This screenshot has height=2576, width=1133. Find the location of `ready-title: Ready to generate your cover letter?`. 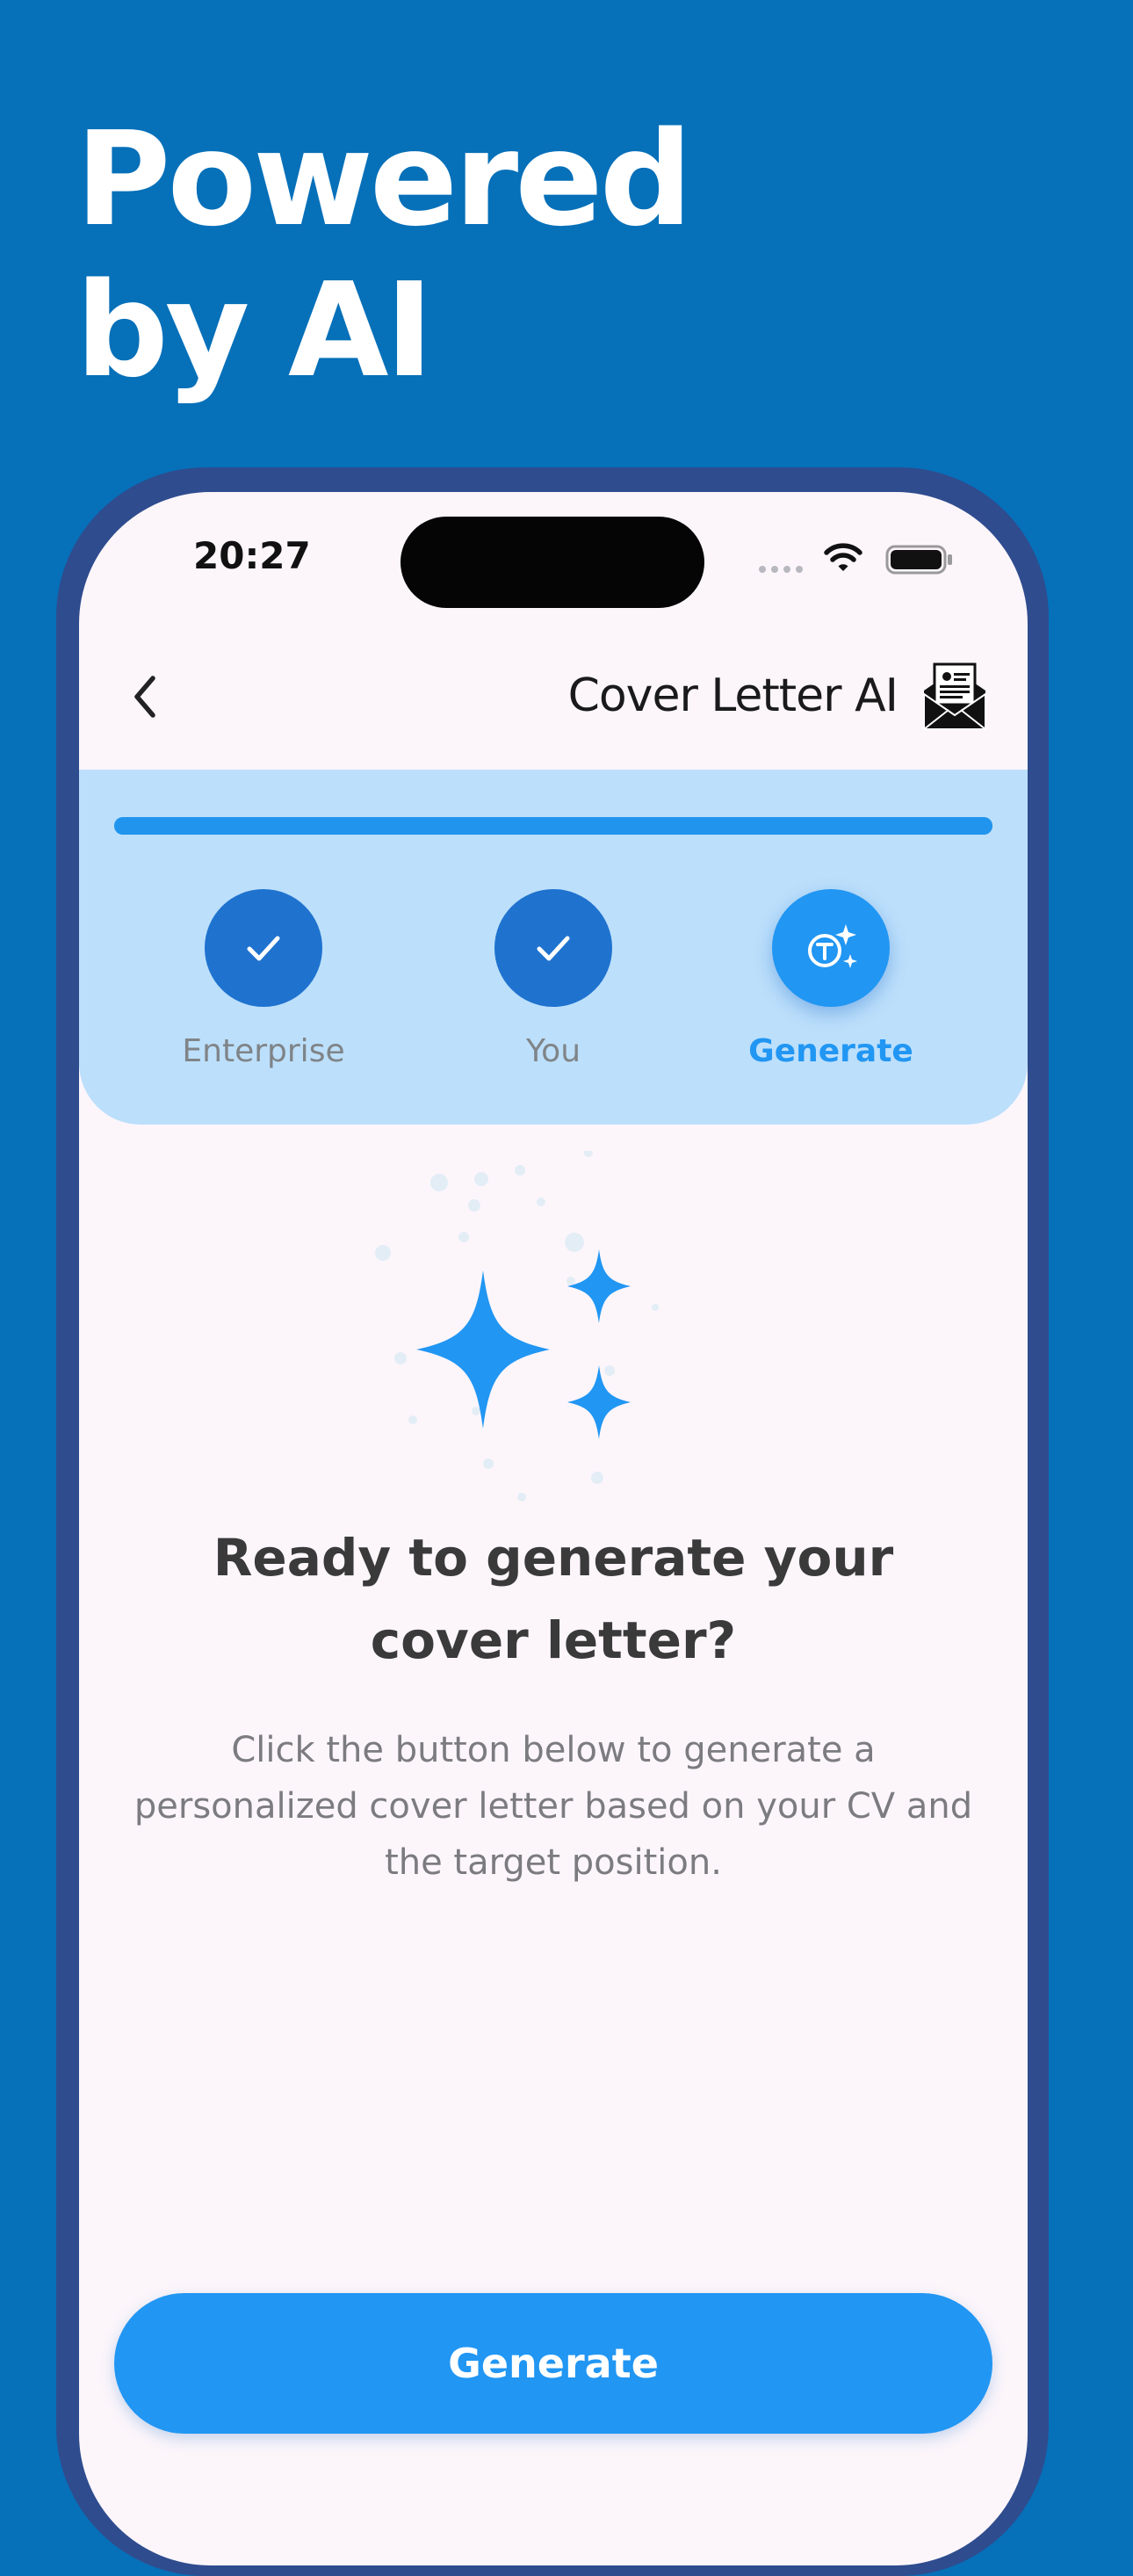

ready-title: Ready to generate your cover letter? is located at coordinates (554, 1599).